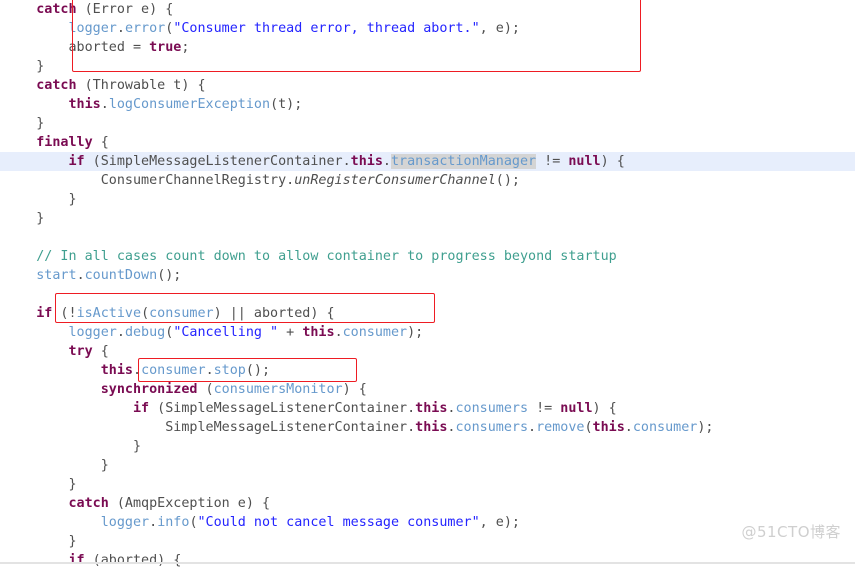 This screenshot has width=855, height=570. Describe the element at coordinates (560, 427) in the screenshot. I see `code-token-id: remove` at that location.